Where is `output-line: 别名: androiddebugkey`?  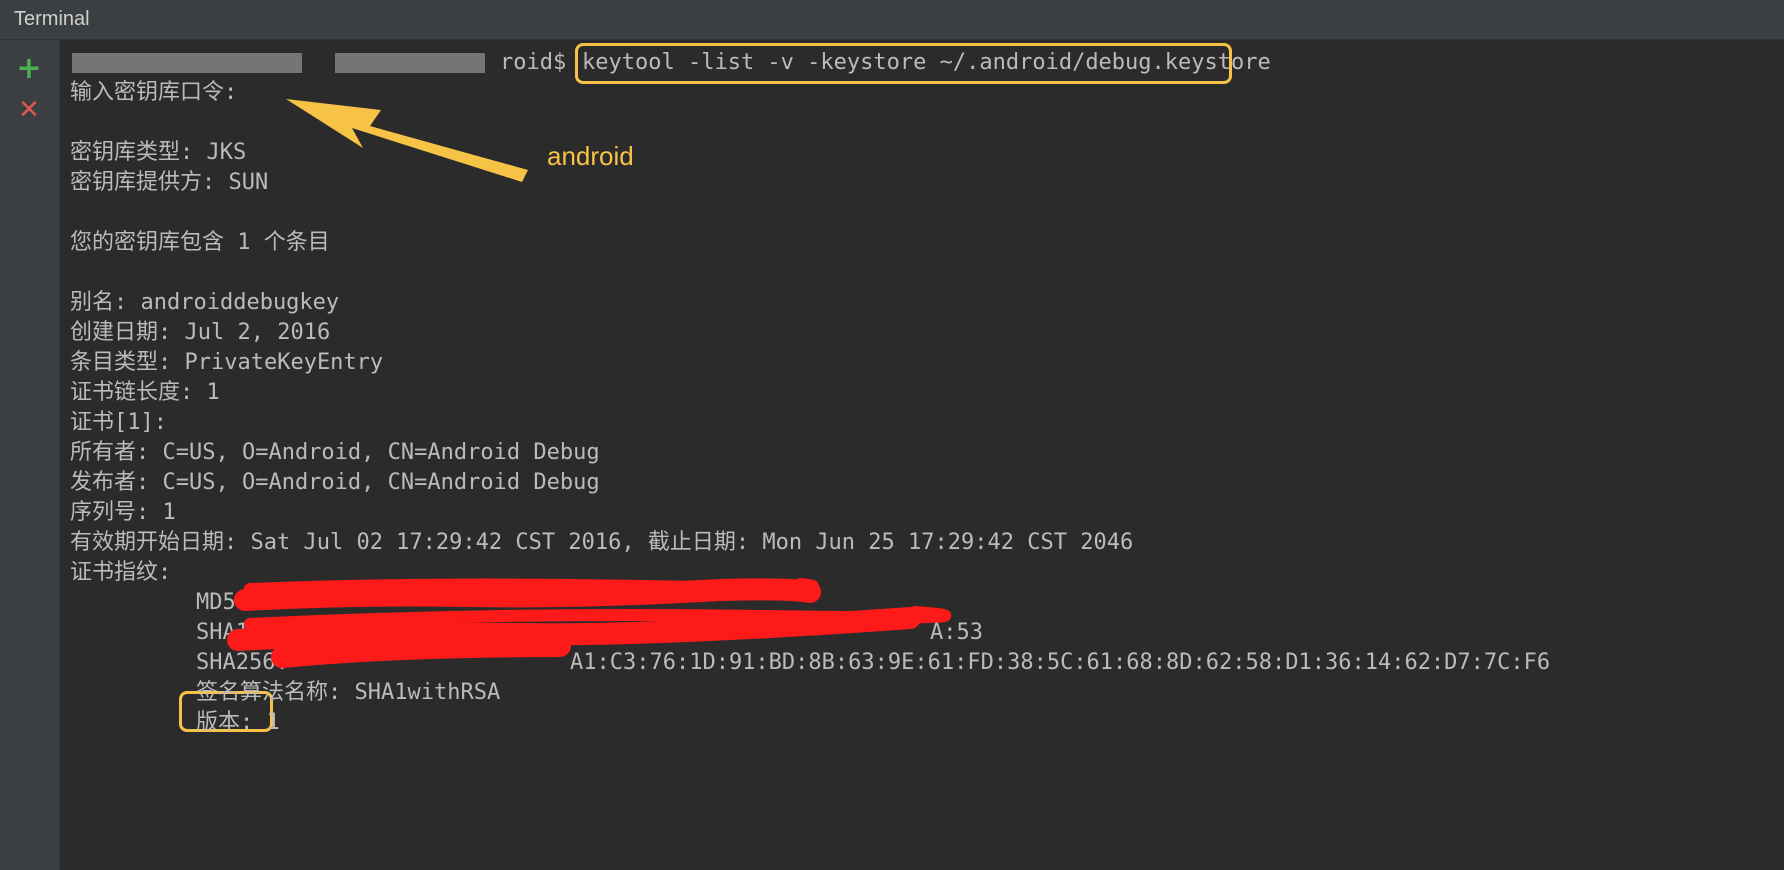 output-line: 别名: androiddebugkey is located at coordinates (205, 302).